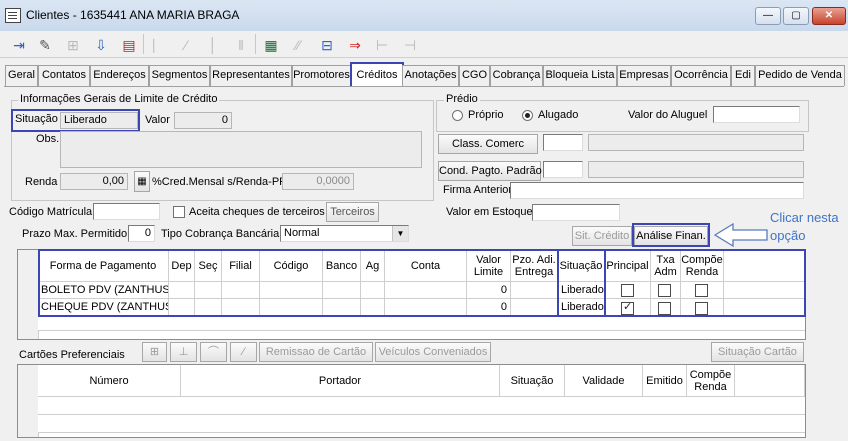 This screenshot has height=441, width=848. Describe the element at coordinates (768, 16) in the screenshot. I see `minimize-button: —` at that location.